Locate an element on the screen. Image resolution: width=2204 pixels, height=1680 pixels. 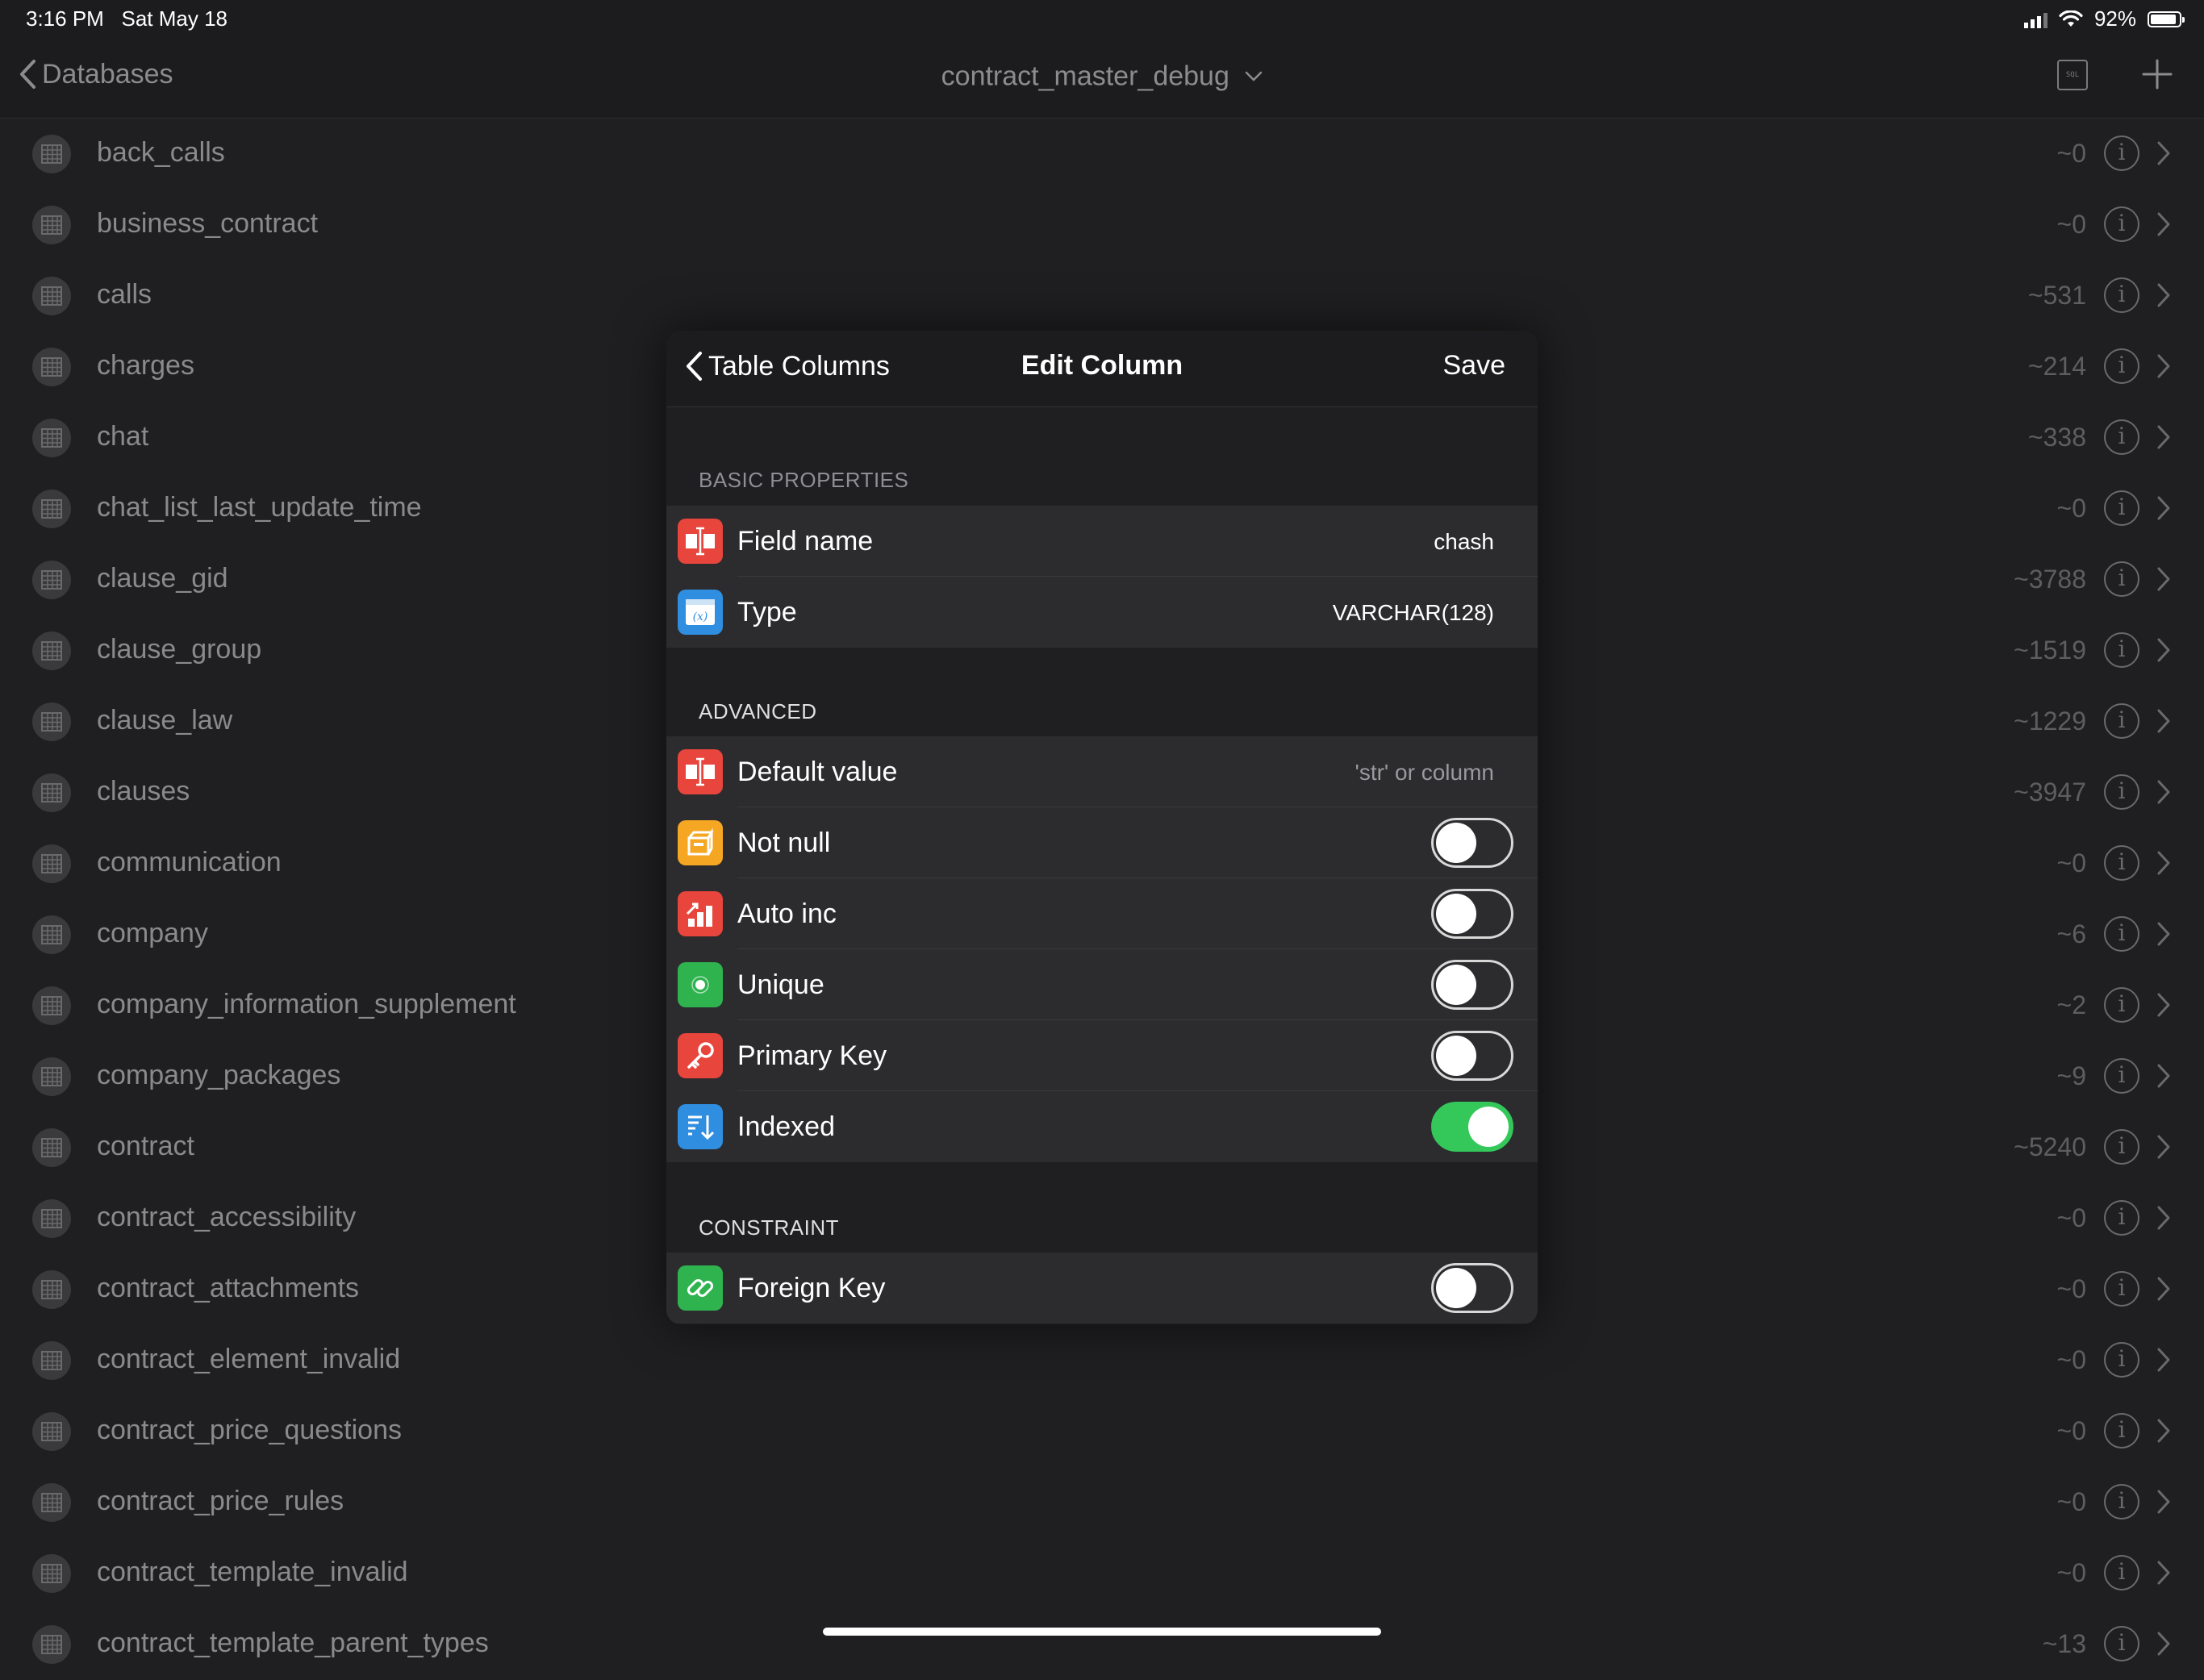
table-name: chat is located at coordinates (123, 437).